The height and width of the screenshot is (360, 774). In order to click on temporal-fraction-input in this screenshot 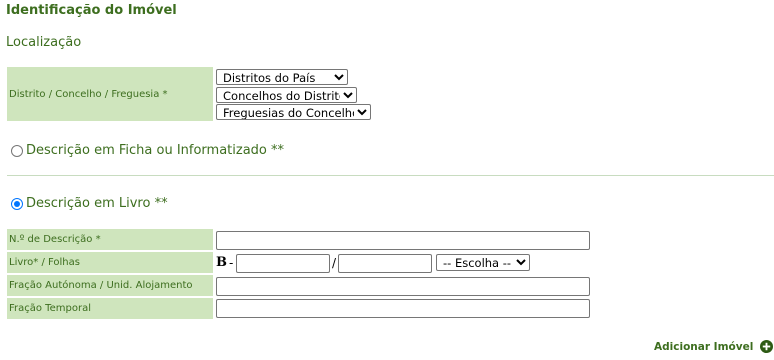, I will do `click(403, 308)`.